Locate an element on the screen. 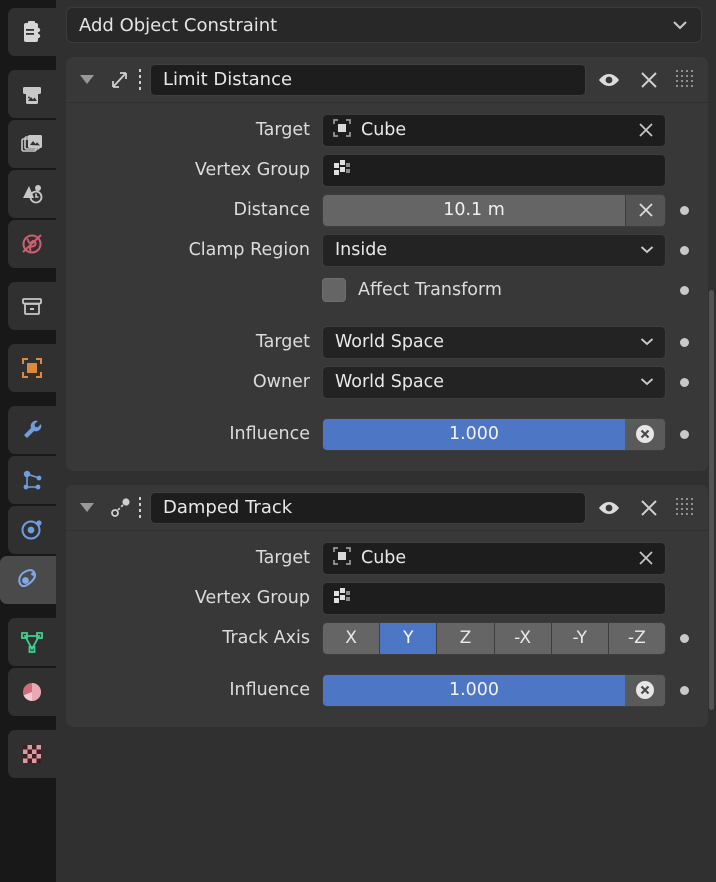 The height and width of the screenshot is (882, 716). constraint-name-field: Damped Track is located at coordinates (368, 507).